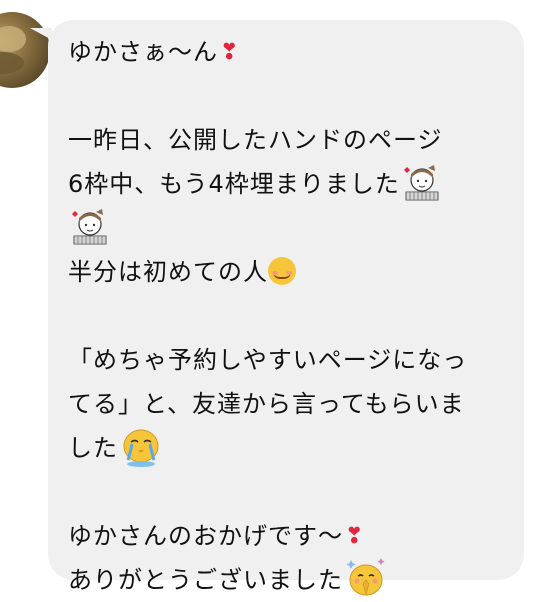 This screenshot has height=602, width=546. I want to click on message-line-text: 「めちゃ予約しやすいページになっ, so click(268, 360).